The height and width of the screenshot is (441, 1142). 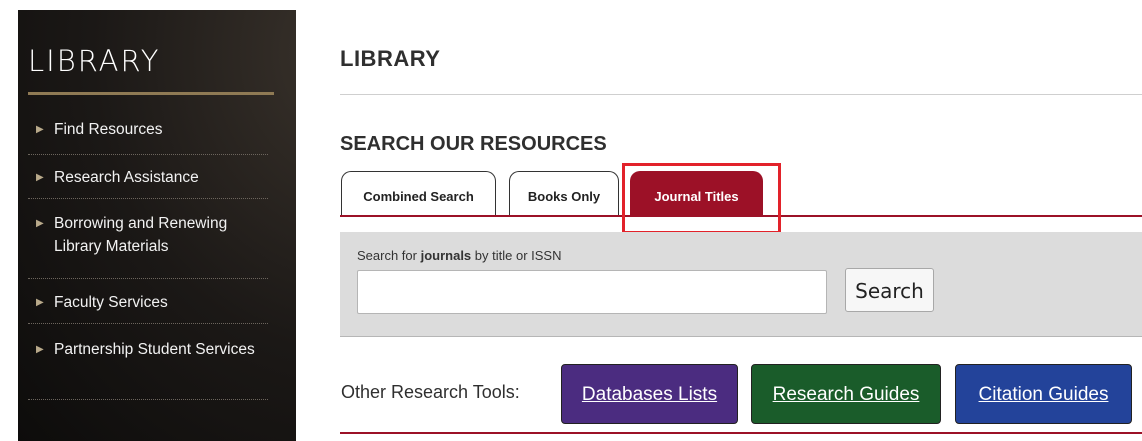 What do you see at coordinates (111, 302) in the screenshot?
I see `sidebar-item-label: Faculty Services` at bounding box center [111, 302].